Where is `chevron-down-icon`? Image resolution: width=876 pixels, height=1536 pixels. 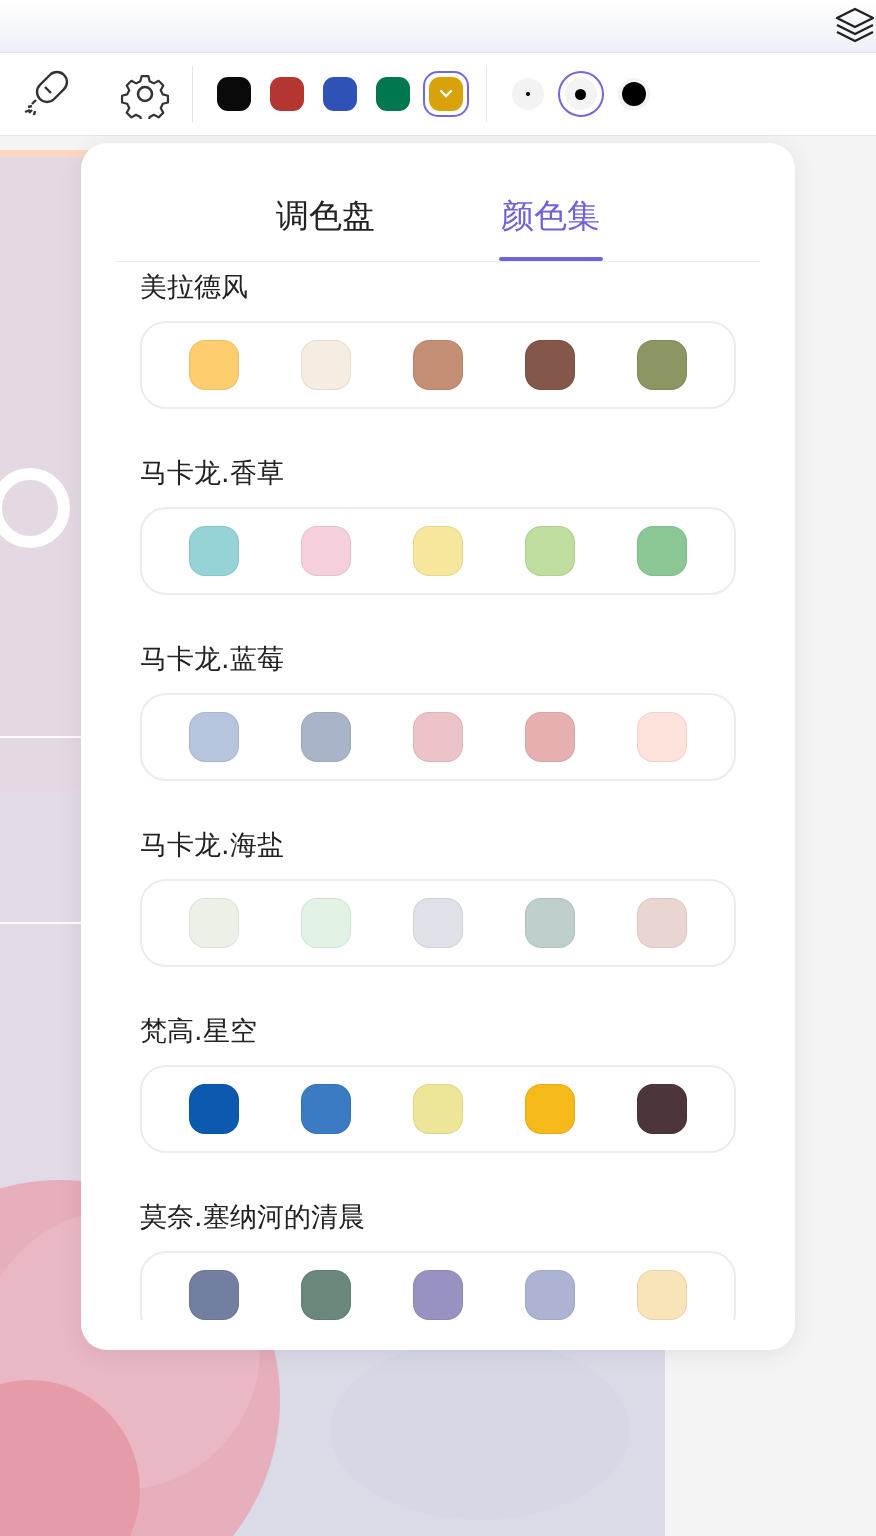
chevron-down-icon is located at coordinates (445, 94).